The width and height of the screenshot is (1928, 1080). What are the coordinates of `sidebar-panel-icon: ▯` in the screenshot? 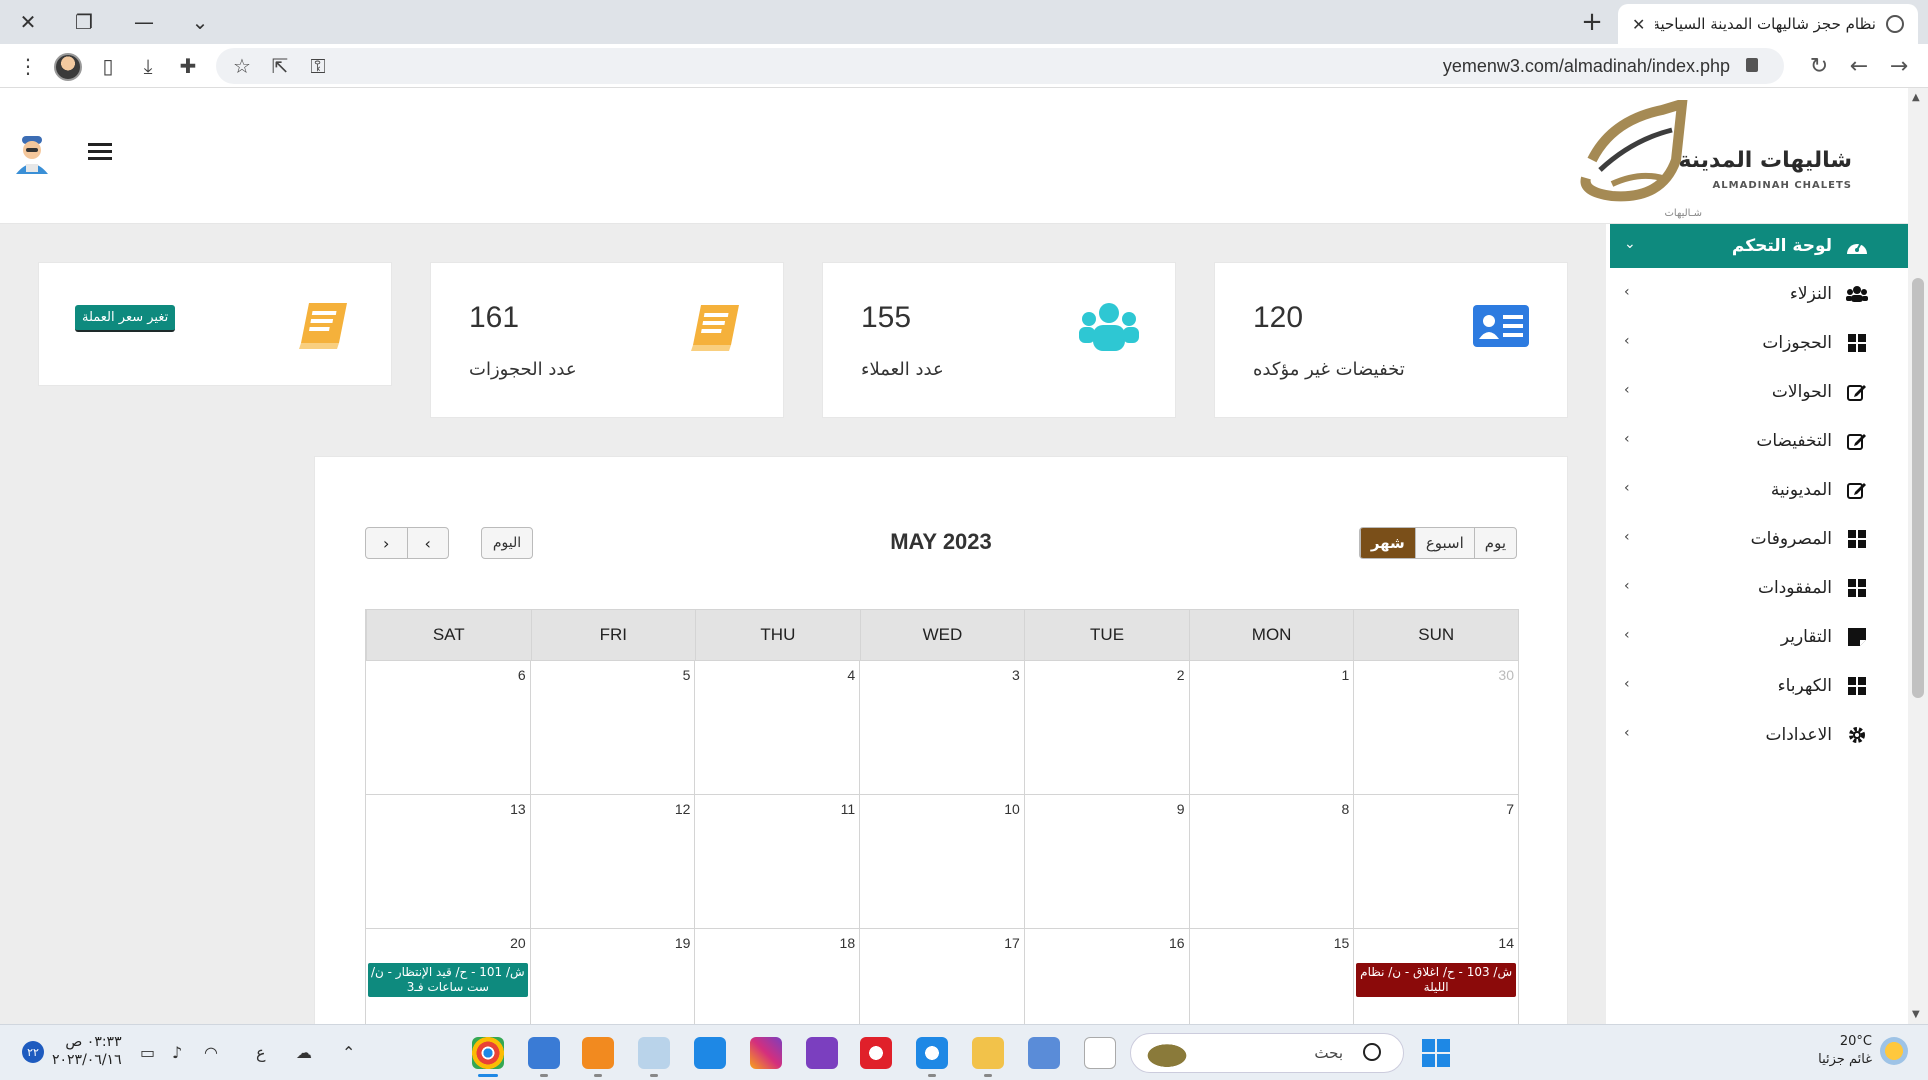 It's located at (108, 66).